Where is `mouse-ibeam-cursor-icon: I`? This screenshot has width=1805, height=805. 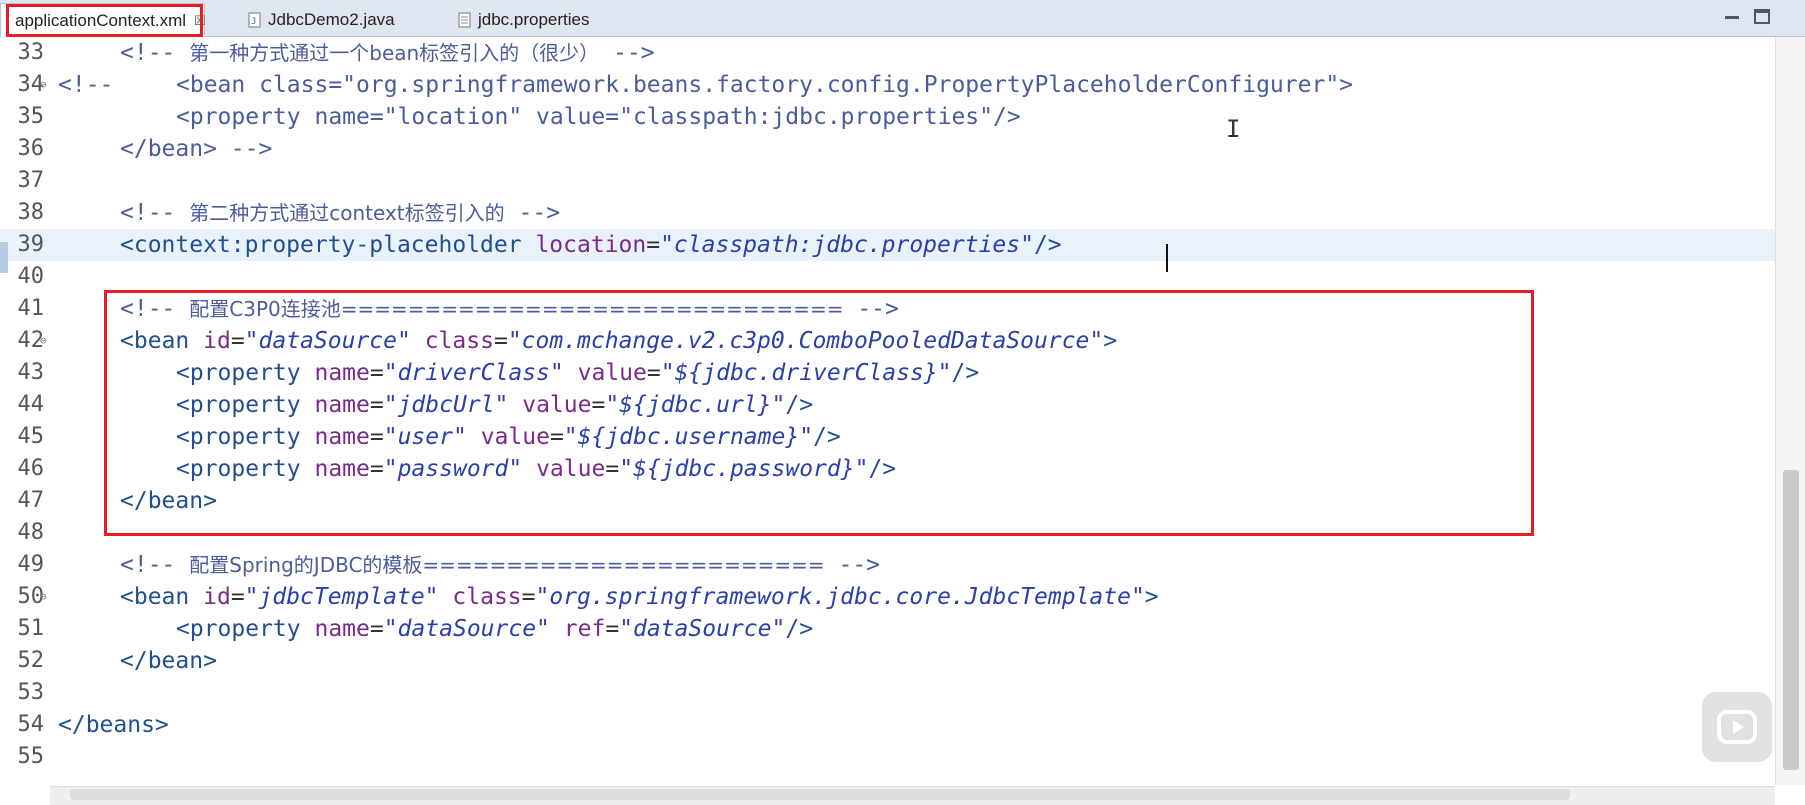 mouse-ibeam-cursor-icon: I is located at coordinates (1233, 129).